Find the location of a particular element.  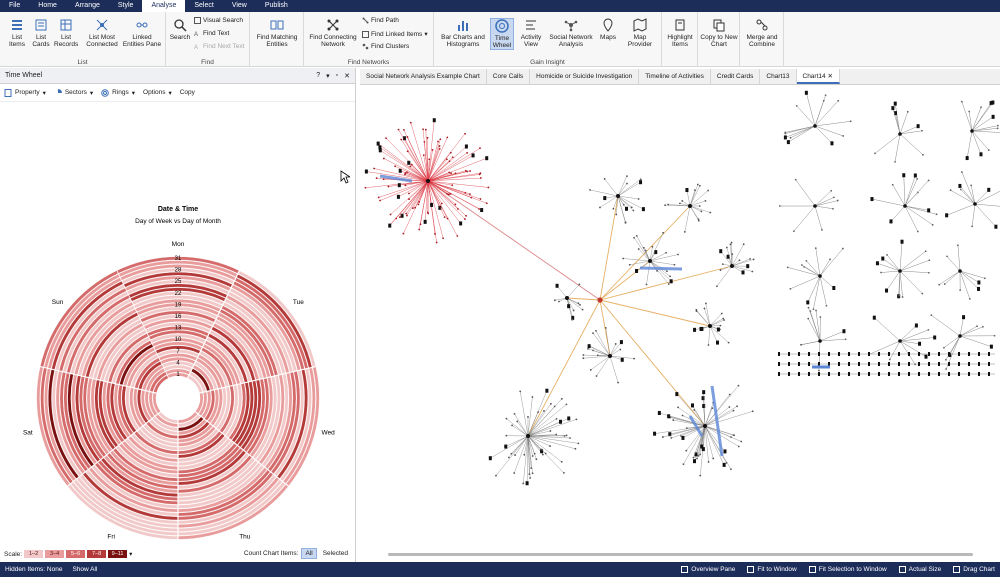

overview-pane-button: Overview Pane is located at coordinates (708, 569).